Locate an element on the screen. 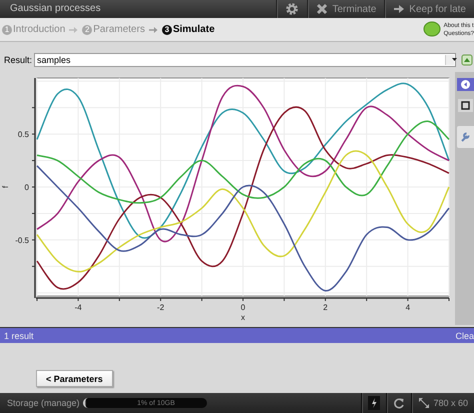  dropdown-icon is located at coordinates (454, 59).